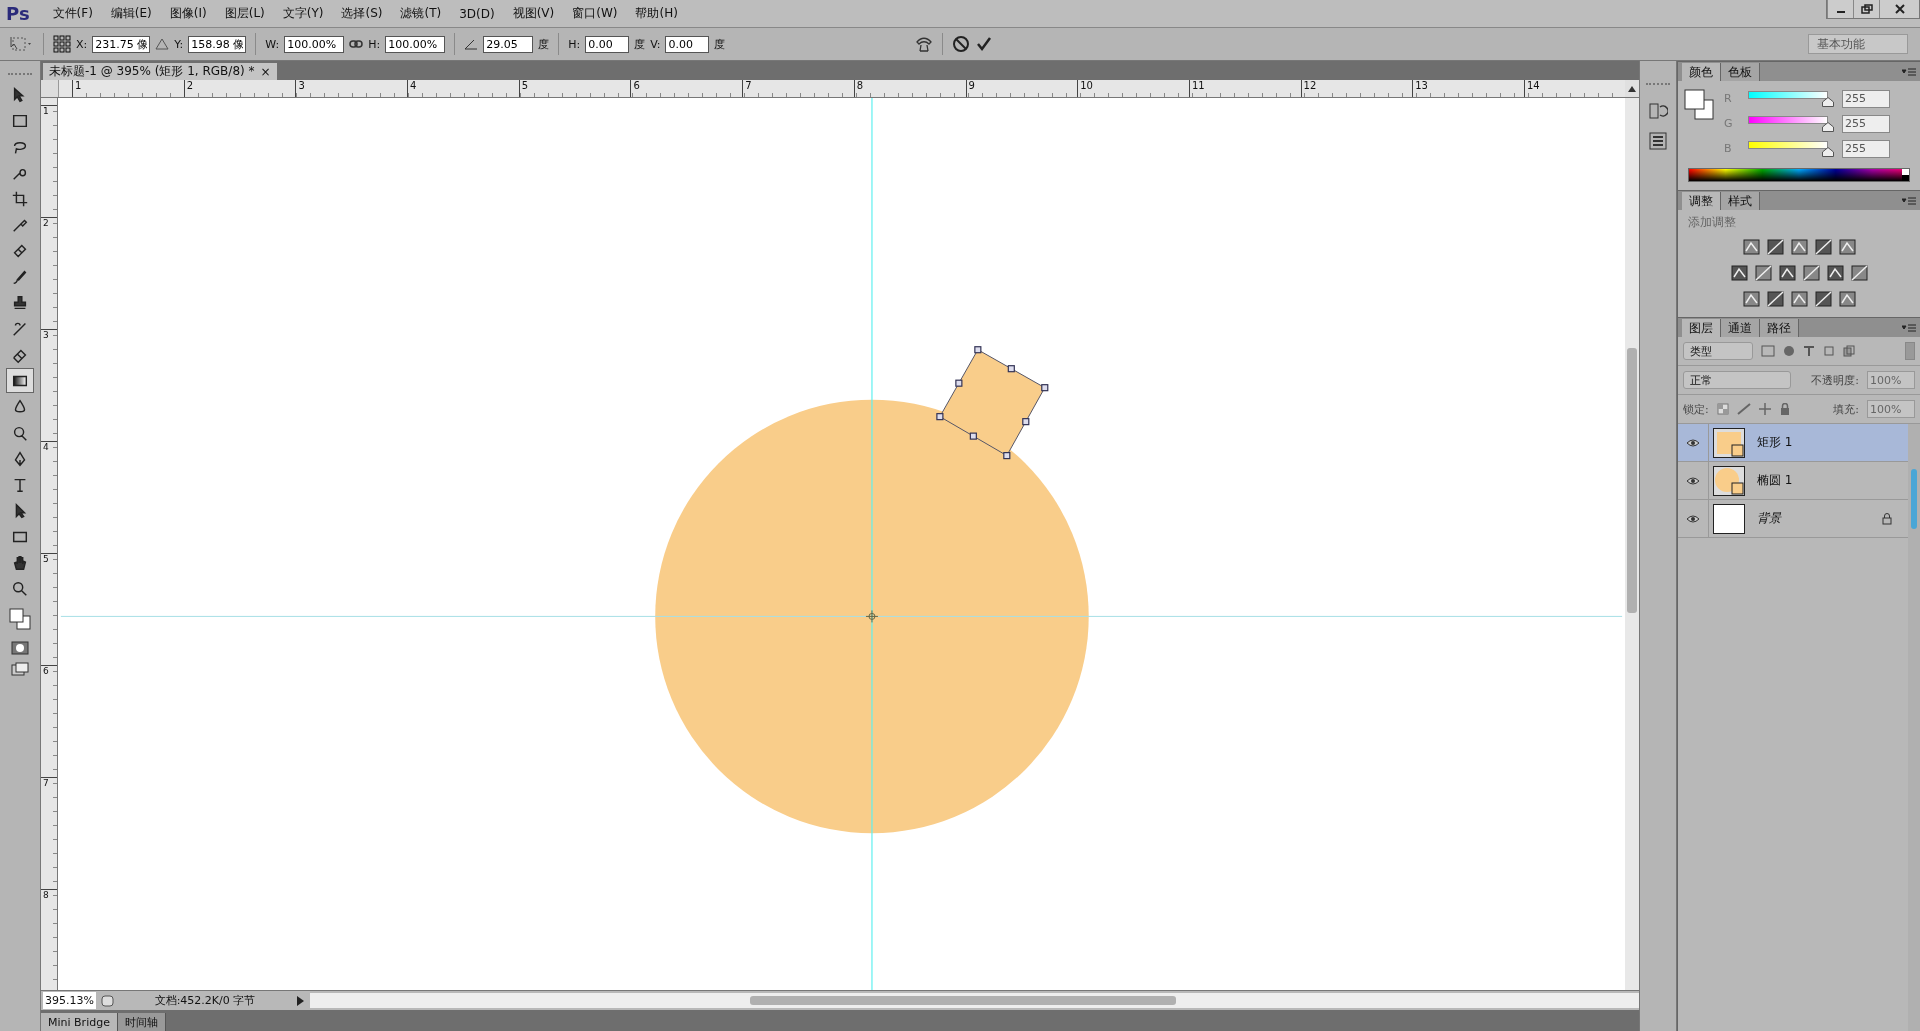  Describe the element at coordinates (421, 13) in the screenshot. I see `menu-item: 滤镜(T)` at that location.